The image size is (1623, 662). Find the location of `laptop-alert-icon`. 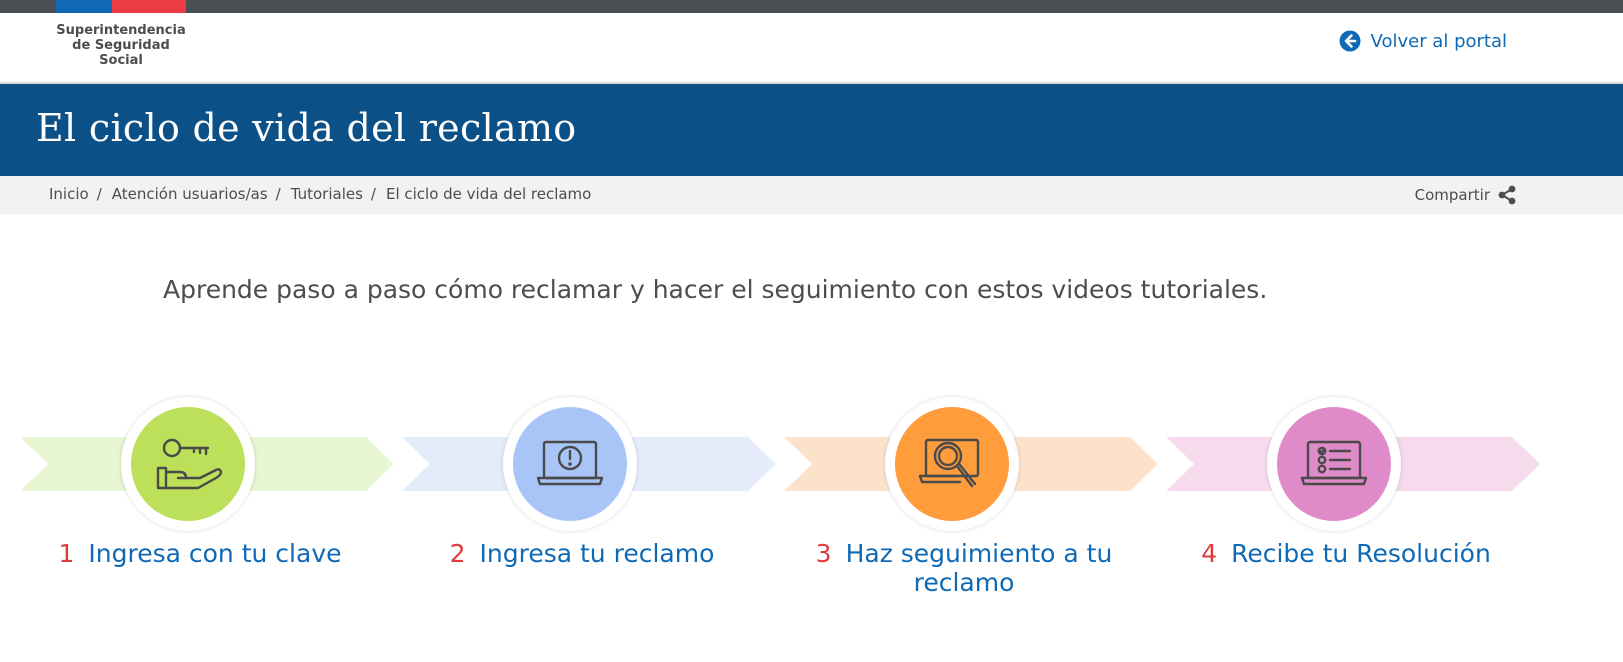

laptop-alert-icon is located at coordinates (570, 463).